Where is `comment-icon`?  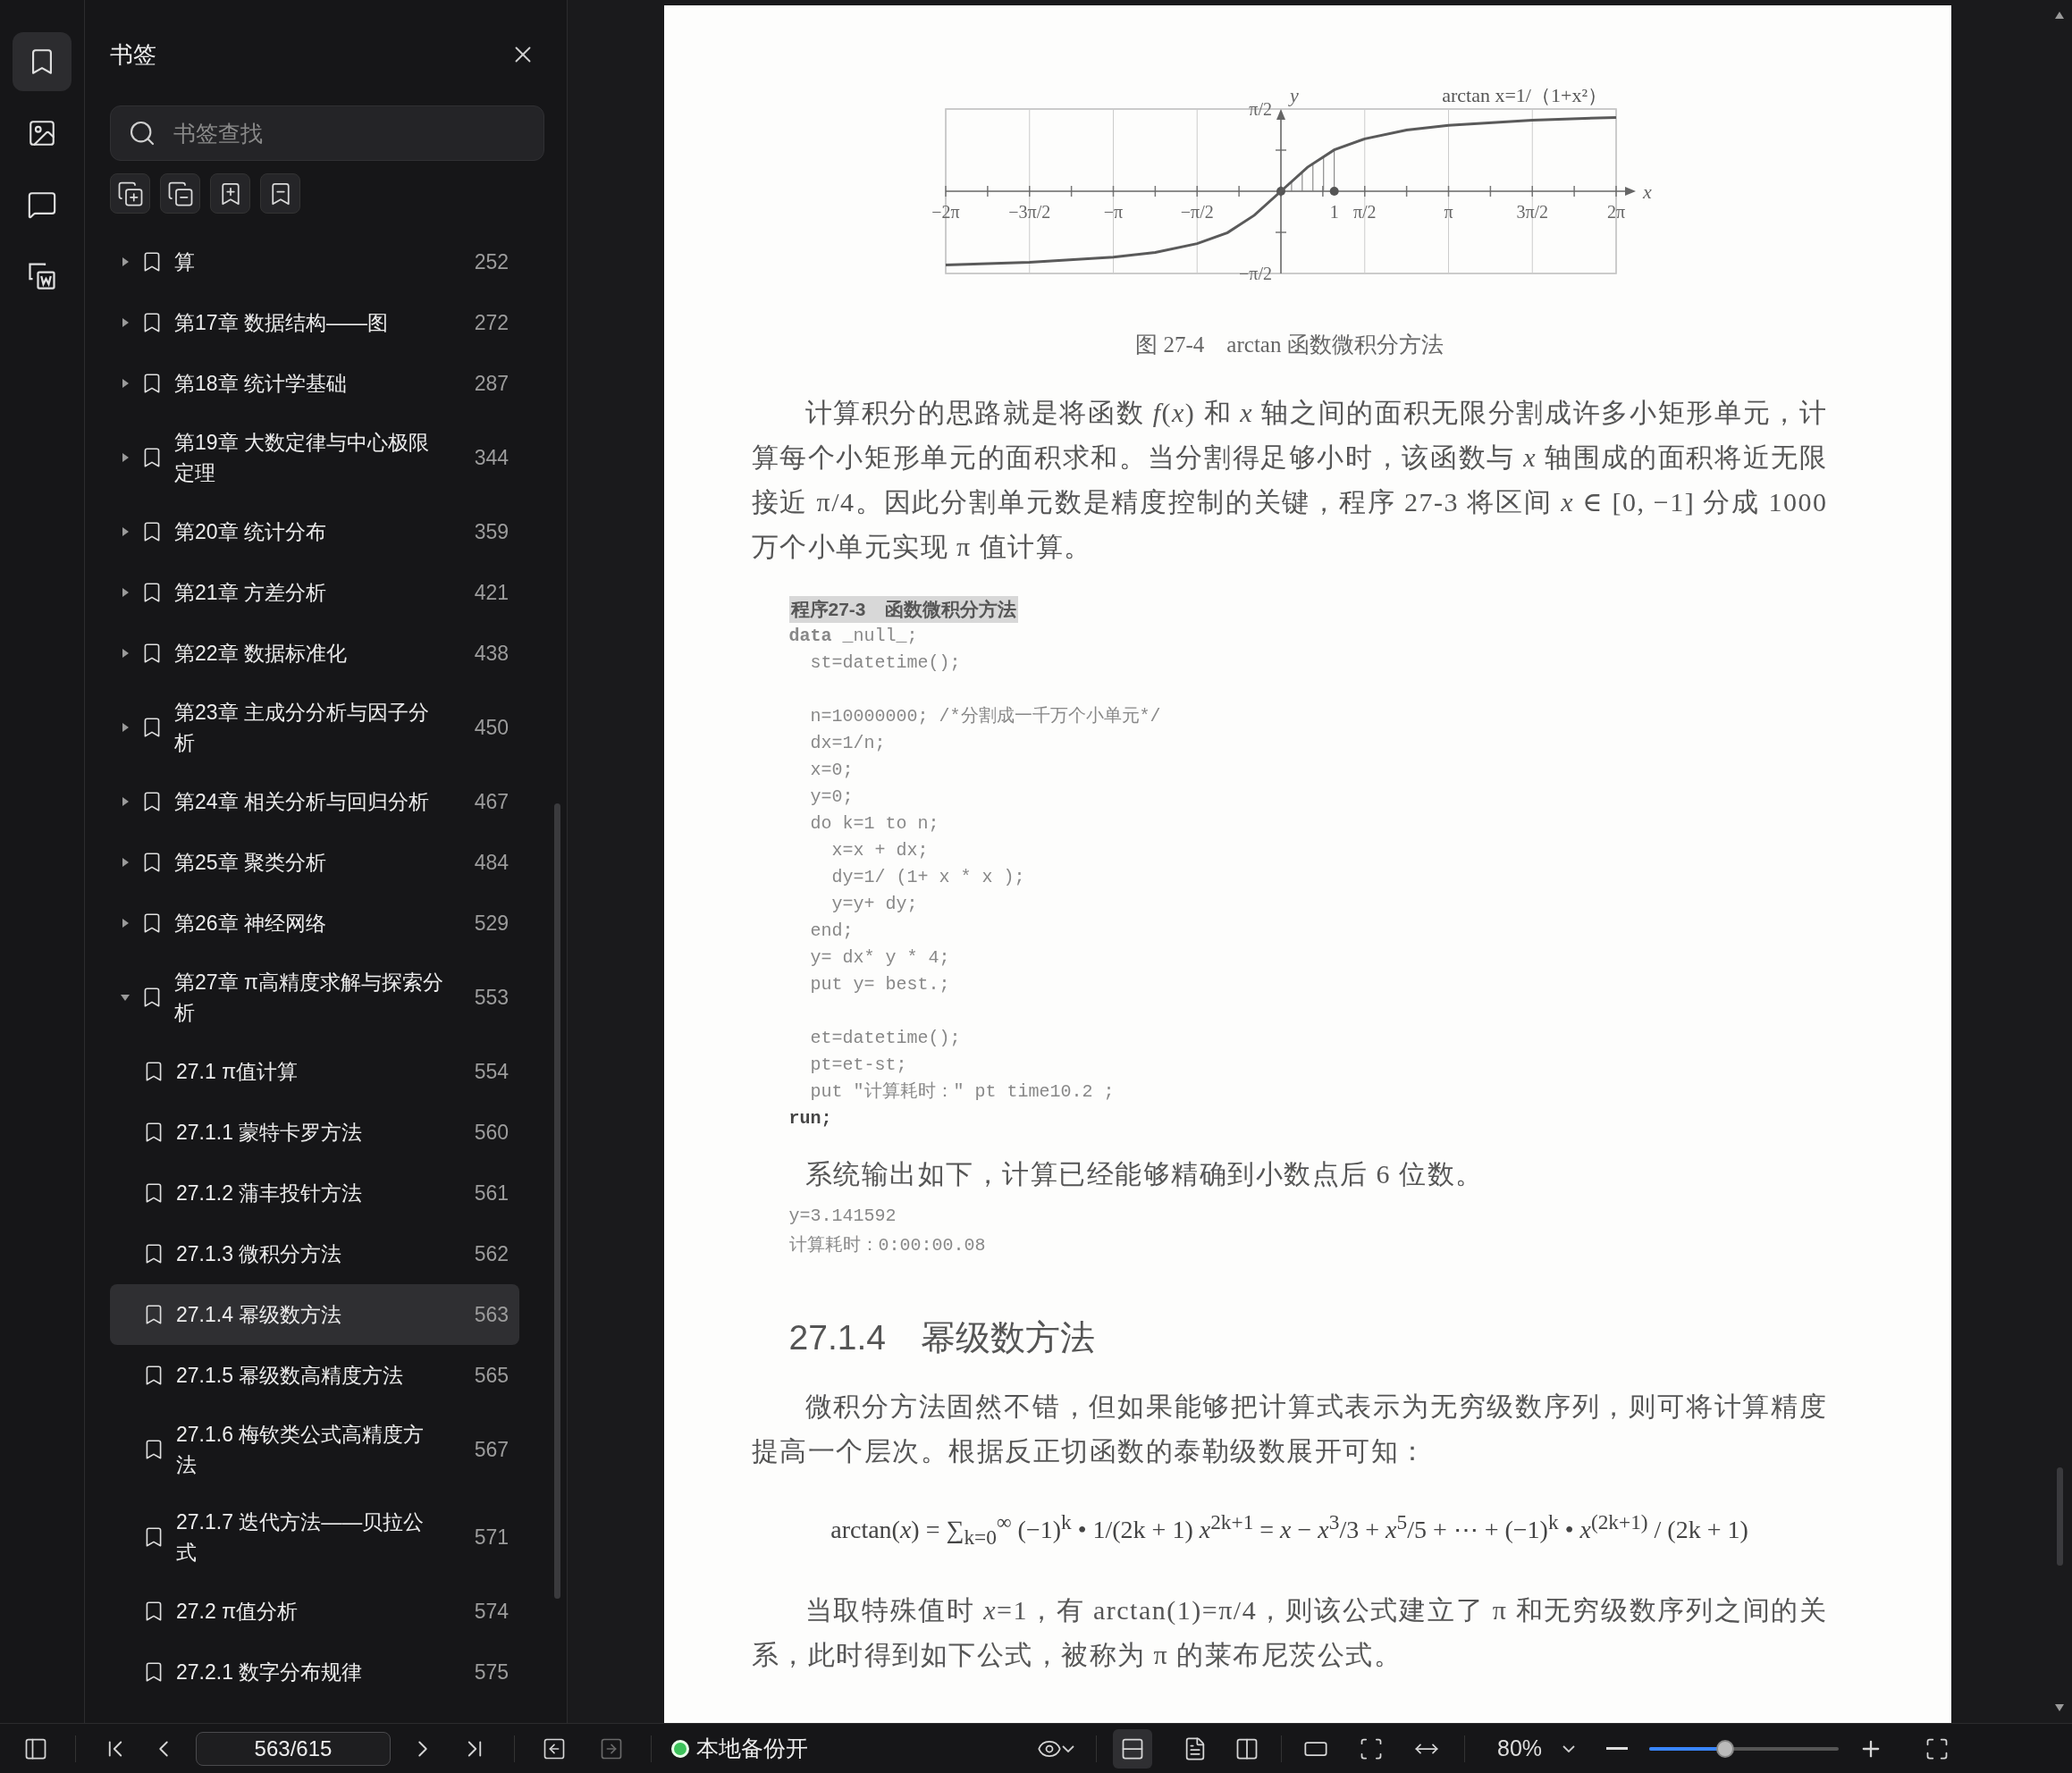
comment-icon is located at coordinates (42, 204).